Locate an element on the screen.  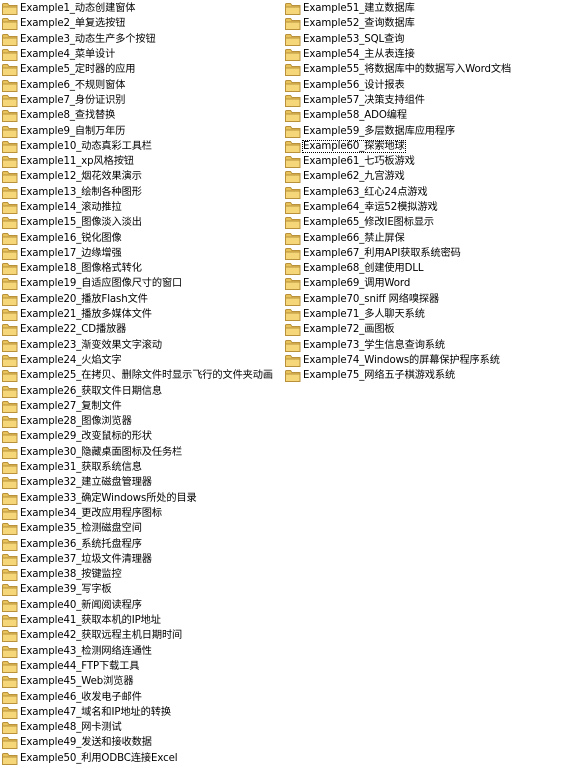
folder-label: Example41_获取本机的IP地址 is located at coordinates (90, 621).